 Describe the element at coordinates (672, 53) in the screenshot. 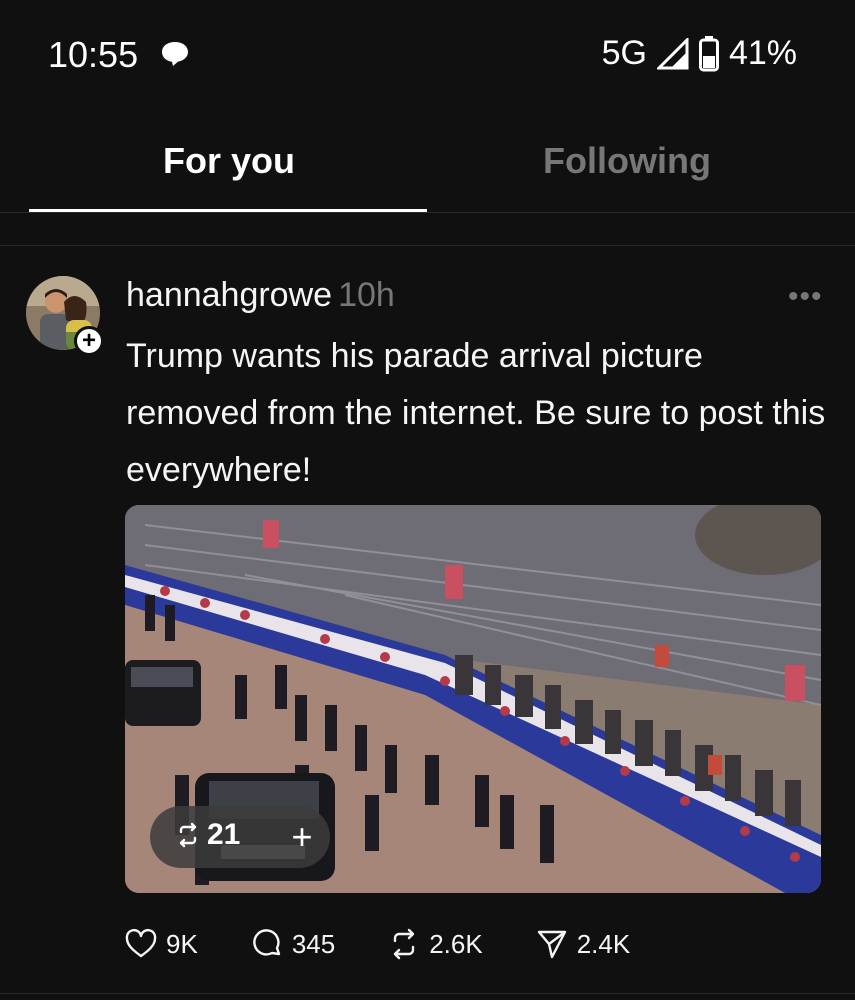

I see `signal-icon` at that location.